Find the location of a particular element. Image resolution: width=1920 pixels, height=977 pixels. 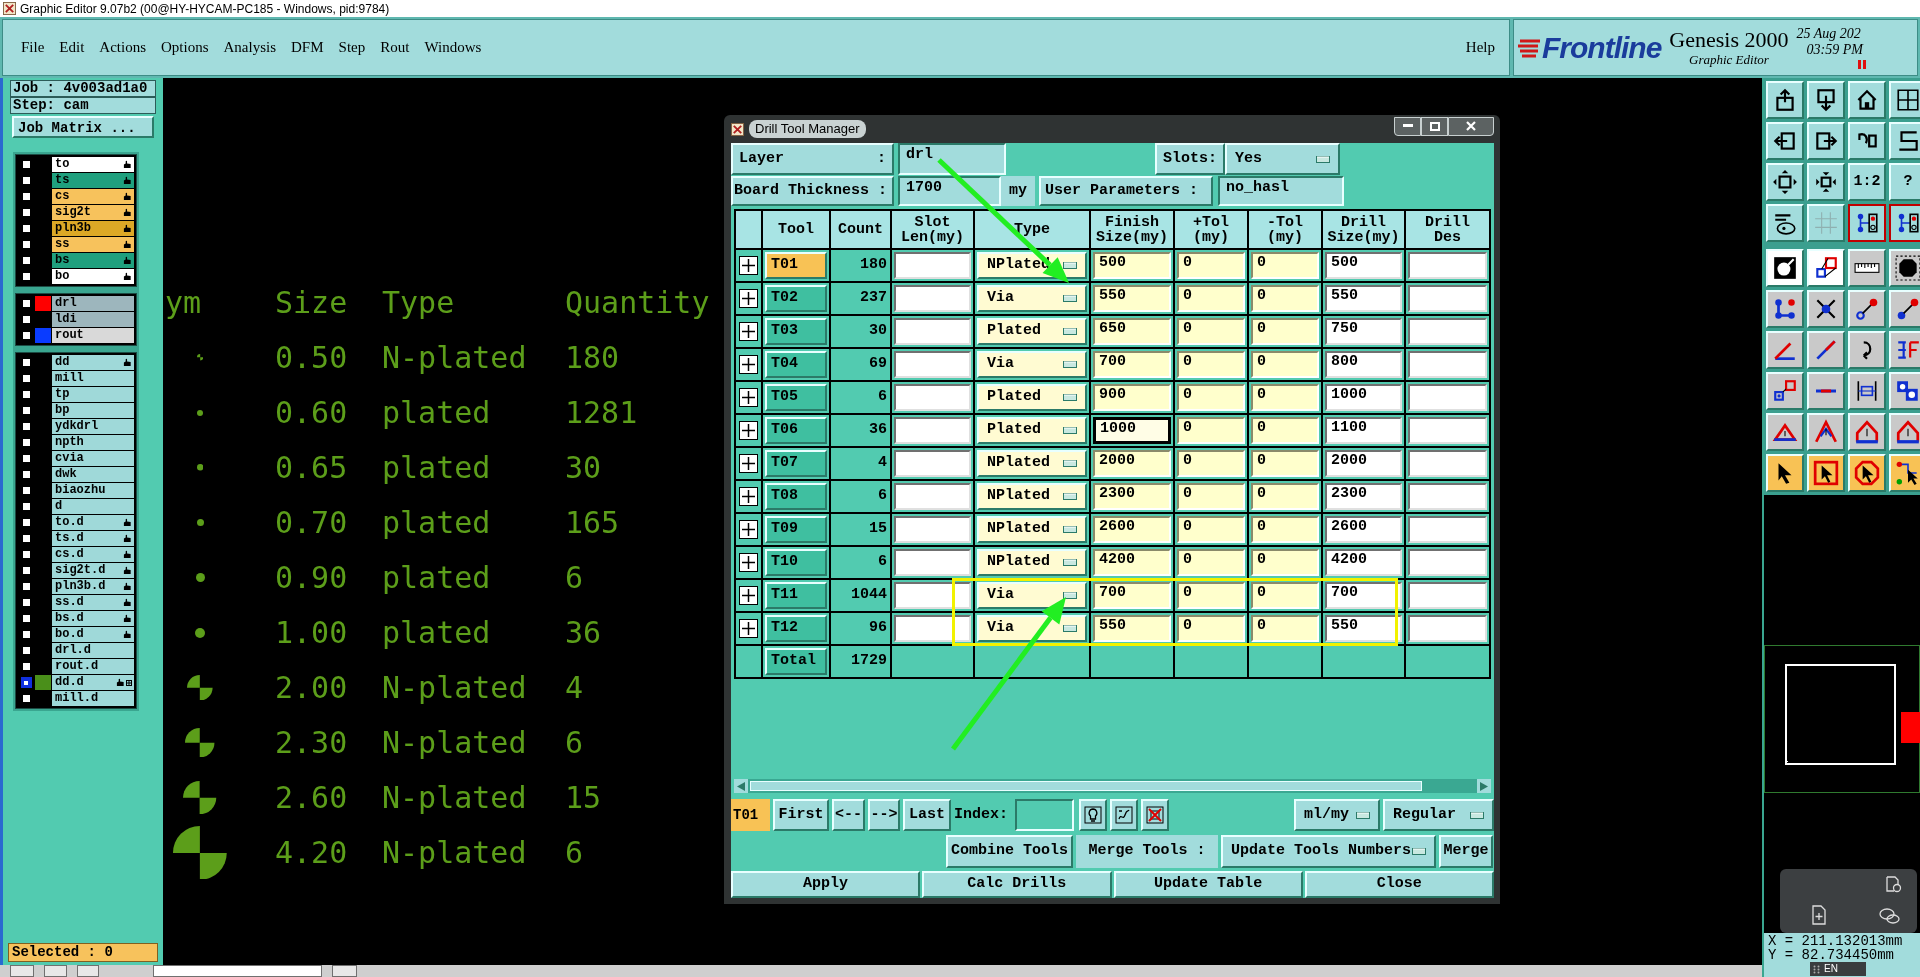

layer-item: pln3b.d is located at coordinates (93, 586).